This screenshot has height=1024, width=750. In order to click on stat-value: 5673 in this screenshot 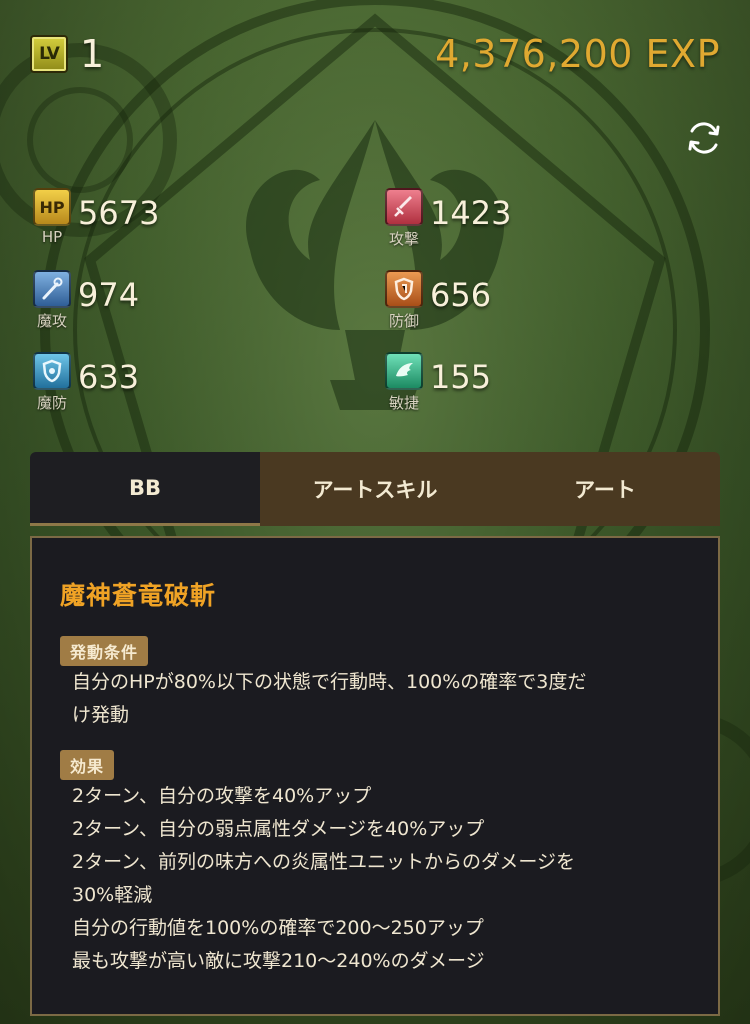, I will do `click(119, 213)`.